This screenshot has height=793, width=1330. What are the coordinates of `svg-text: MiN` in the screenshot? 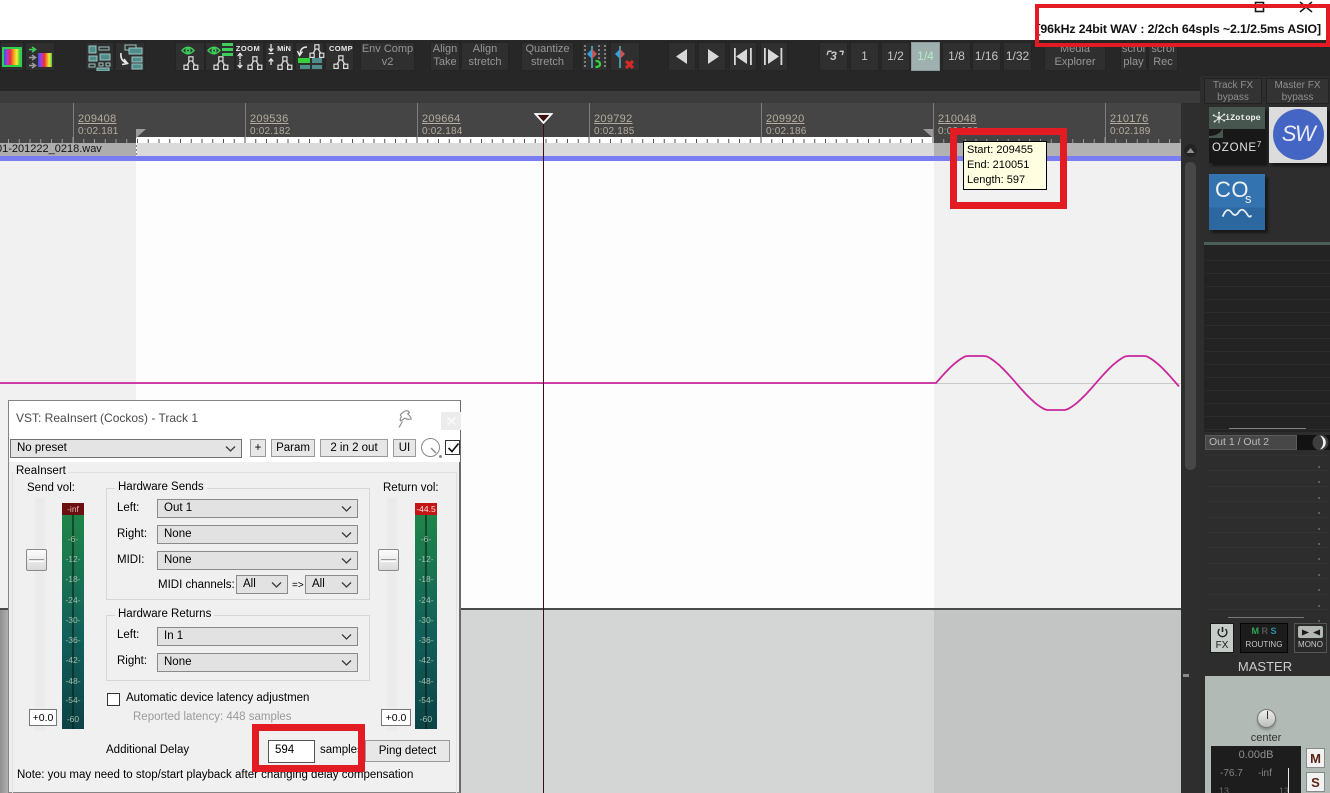 It's located at (284, 48).